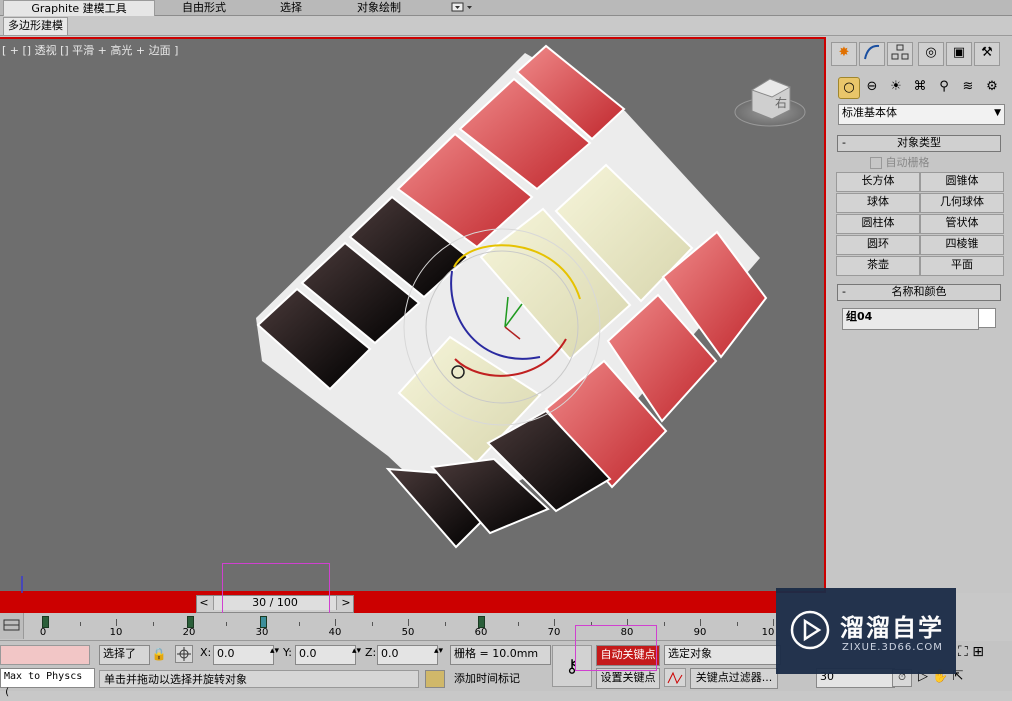 The image size is (1012, 701). Describe the element at coordinates (325, 655) in the screenshot. I see `y-coordinate-field: 0.0` at that location.